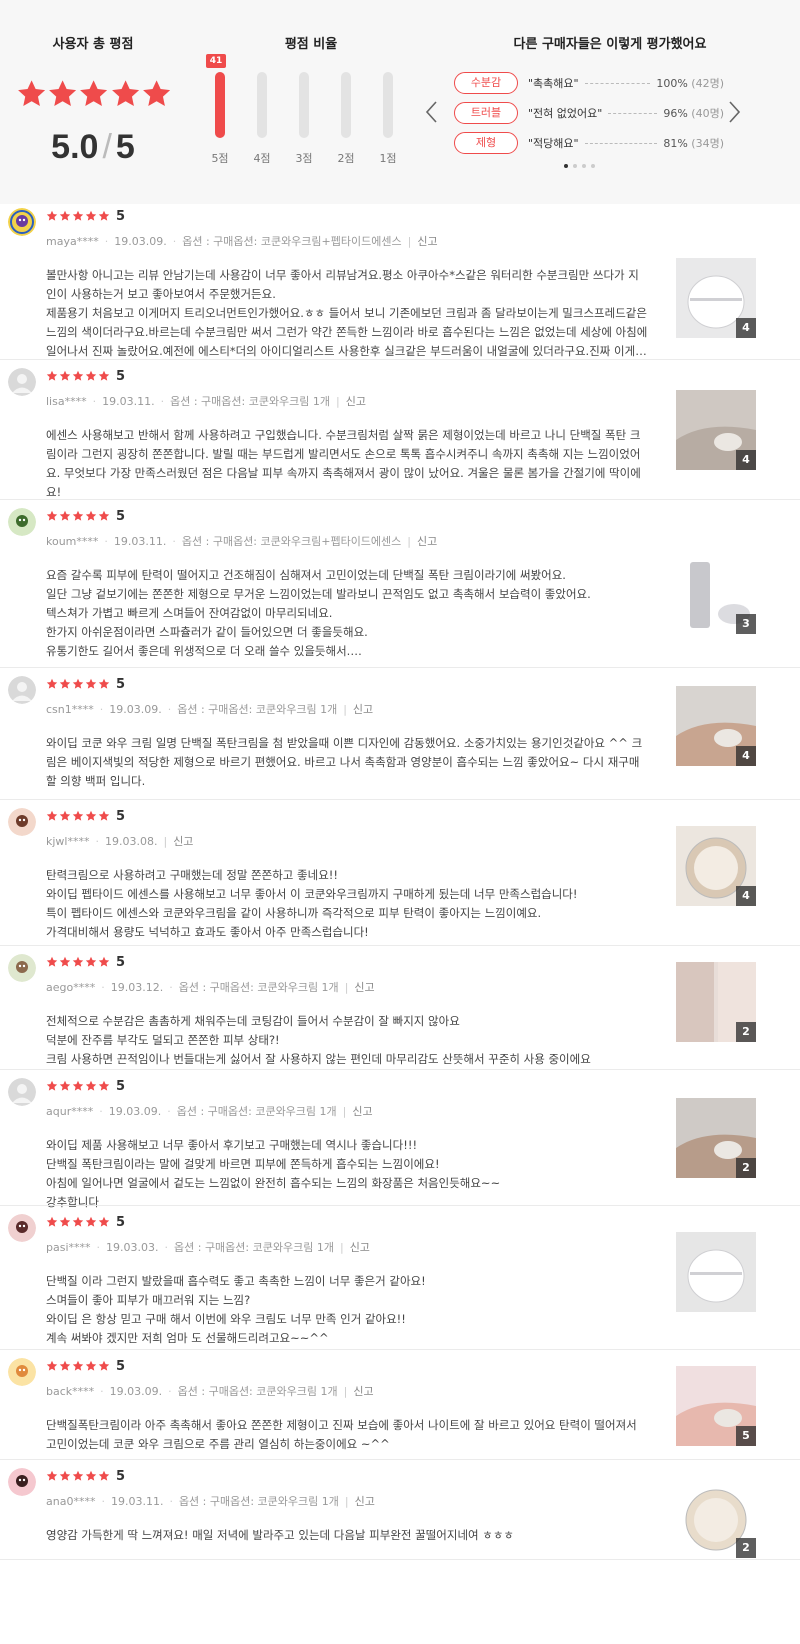 Image resolution: width=800 pixels, height=1644 pixels. I want to click on review-photo, so click(716, 1272).